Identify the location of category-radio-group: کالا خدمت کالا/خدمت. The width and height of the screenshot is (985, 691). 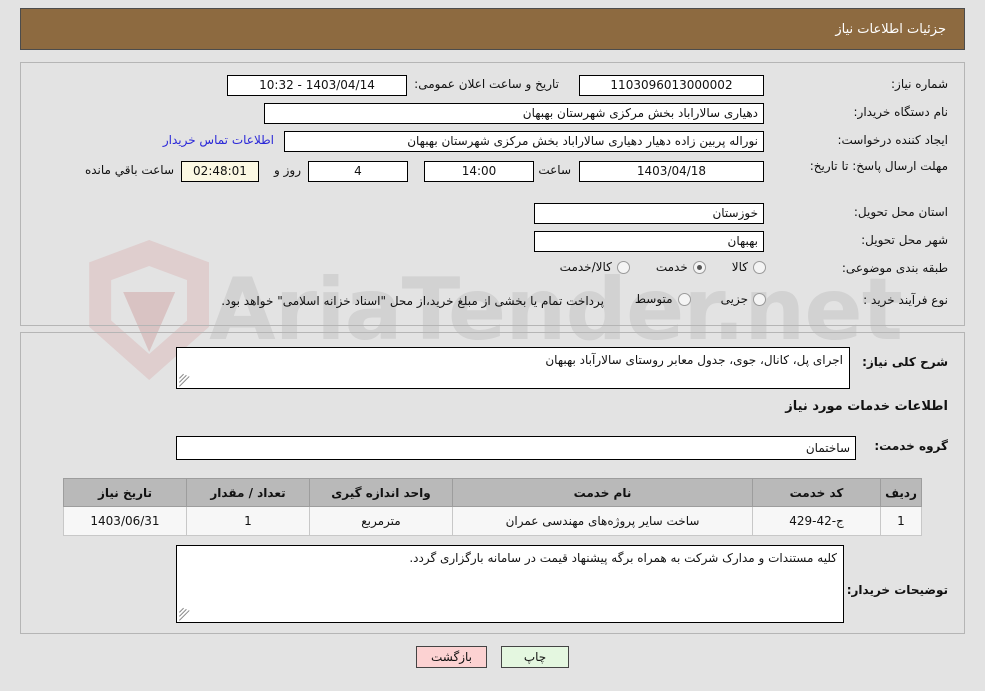
(663, 267).